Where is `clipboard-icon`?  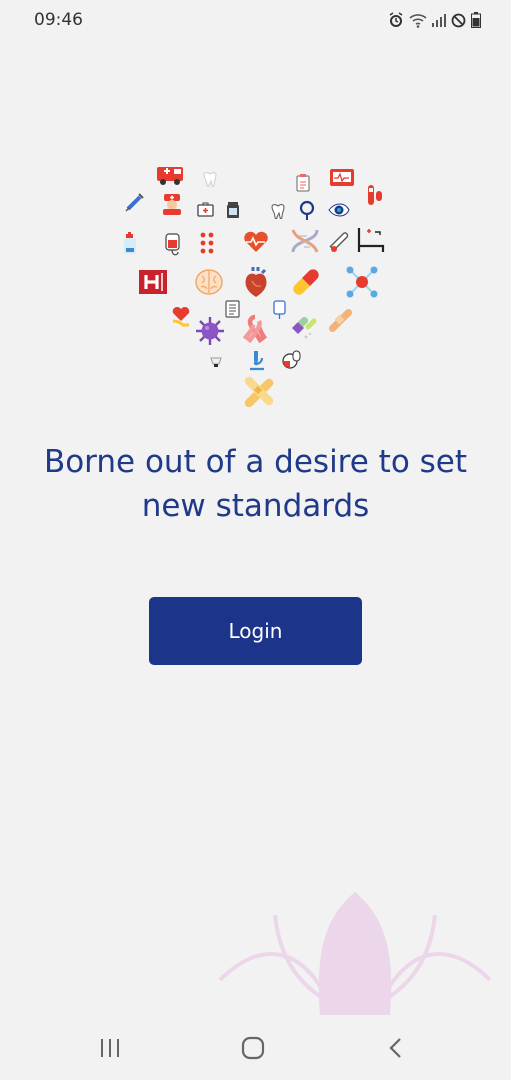
clipboard-icon is located at coordinates (303, 183).